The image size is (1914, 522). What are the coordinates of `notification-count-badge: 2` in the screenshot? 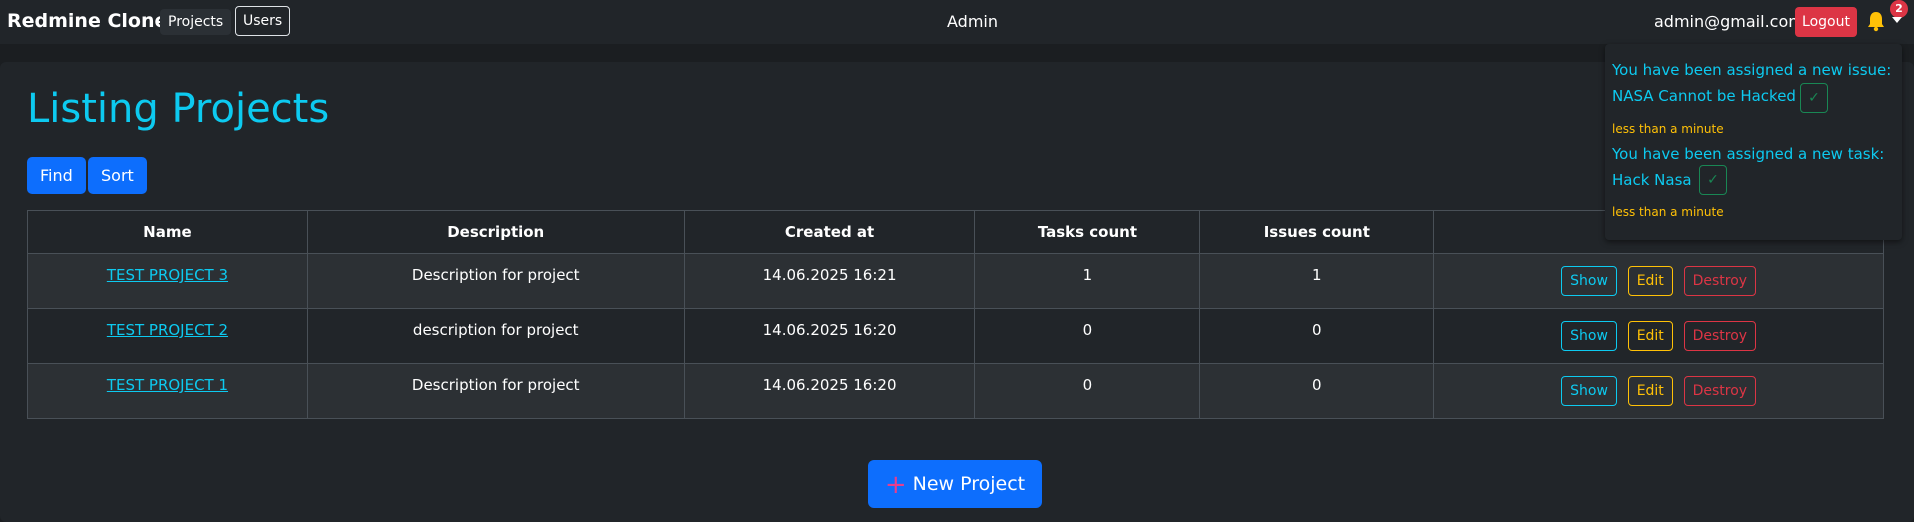 It's located at (1899, 9).